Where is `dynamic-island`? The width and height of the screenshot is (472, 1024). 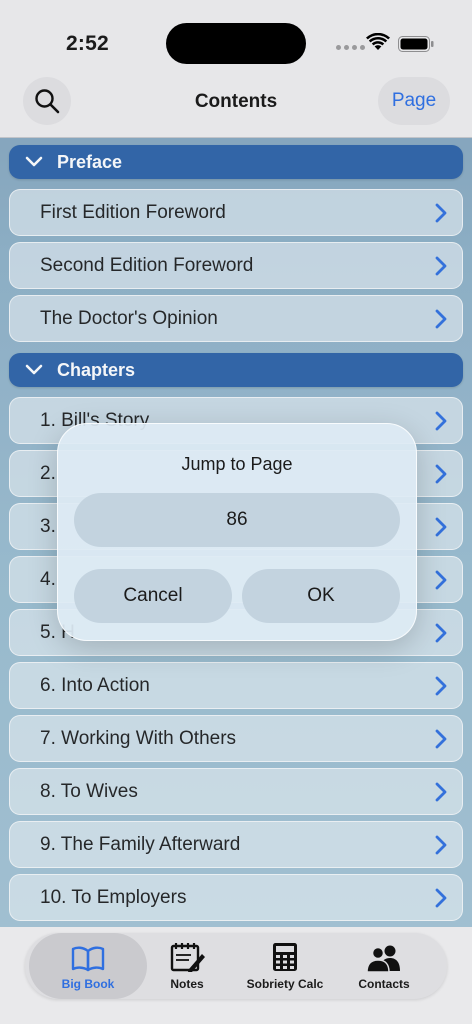
dynamic-island is located at coordinates (236, 43).